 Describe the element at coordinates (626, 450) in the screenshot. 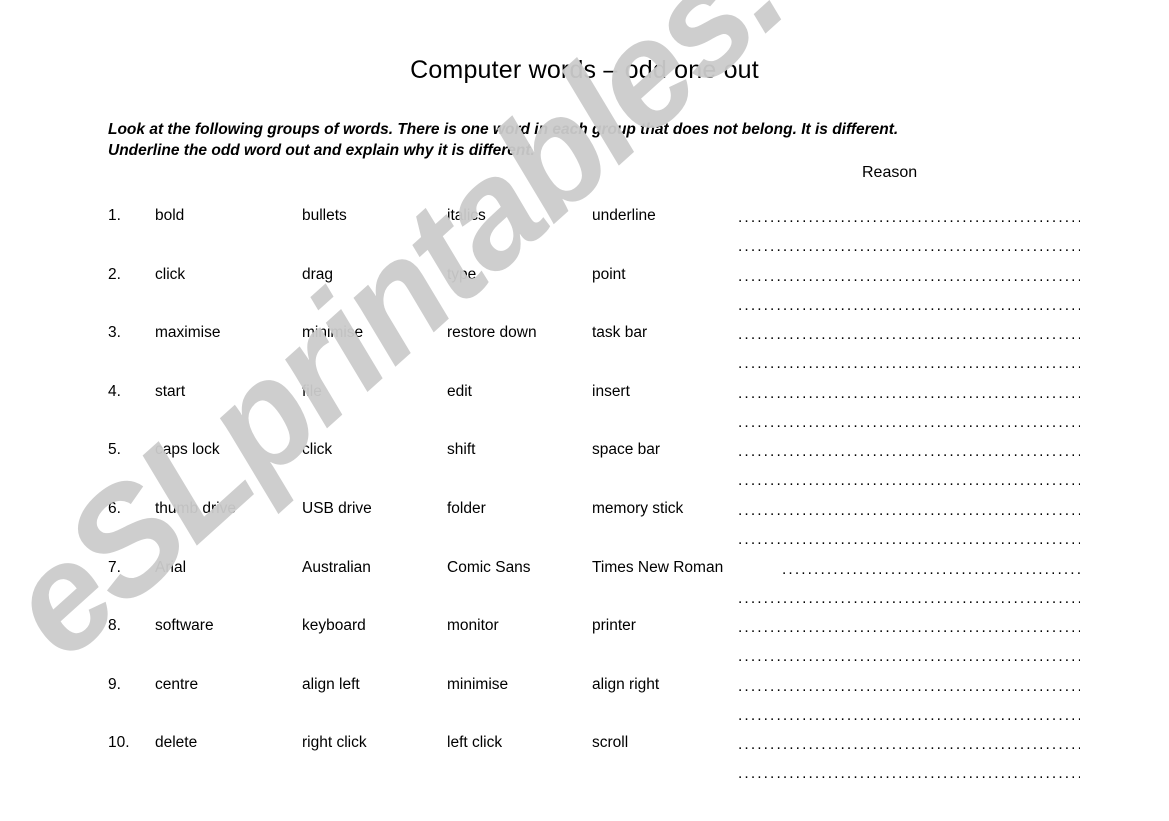

I see `word-option-4: space bar` at that location.